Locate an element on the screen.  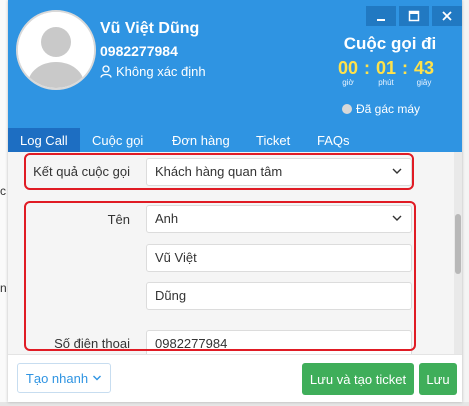
caller-status-text: Không xác định is located at coordinates (161, 71).